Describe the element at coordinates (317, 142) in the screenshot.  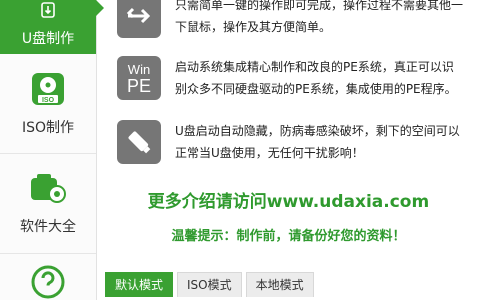
I see `feature-text: U盘启动自动隐藏，防病毒感染破坏，剩下的空间可以正常当U盘使用，无任何干扰影响！` at that location.